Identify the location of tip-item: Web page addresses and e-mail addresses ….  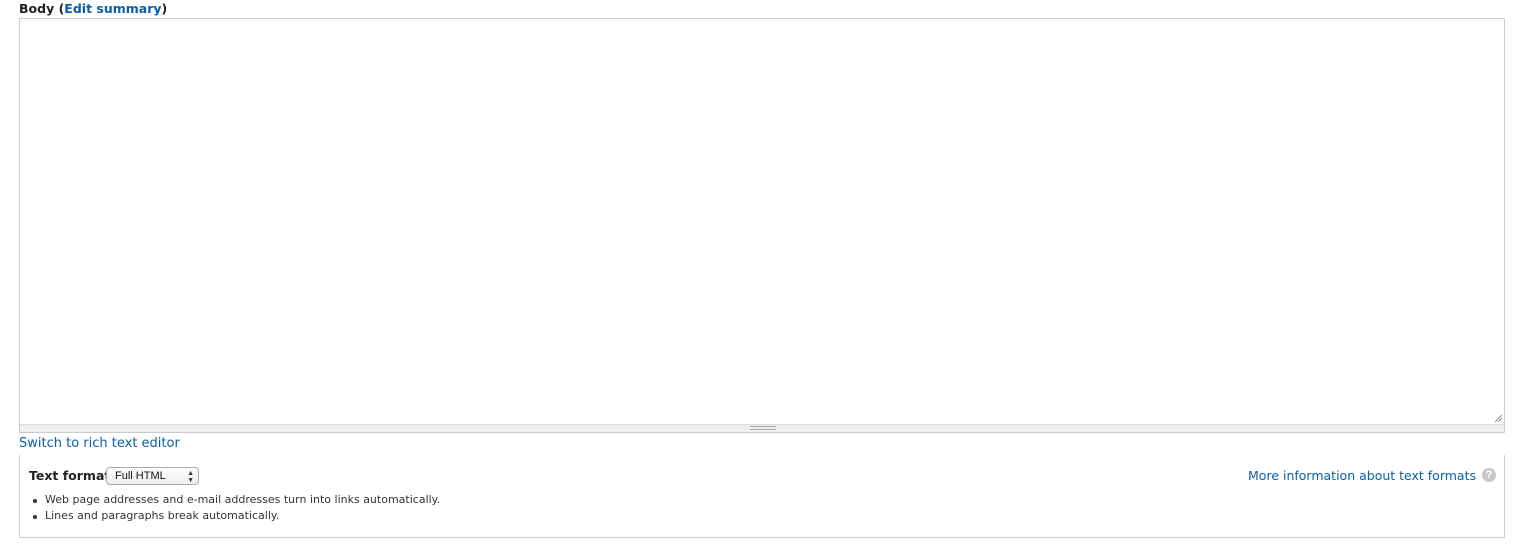
(234, 500).